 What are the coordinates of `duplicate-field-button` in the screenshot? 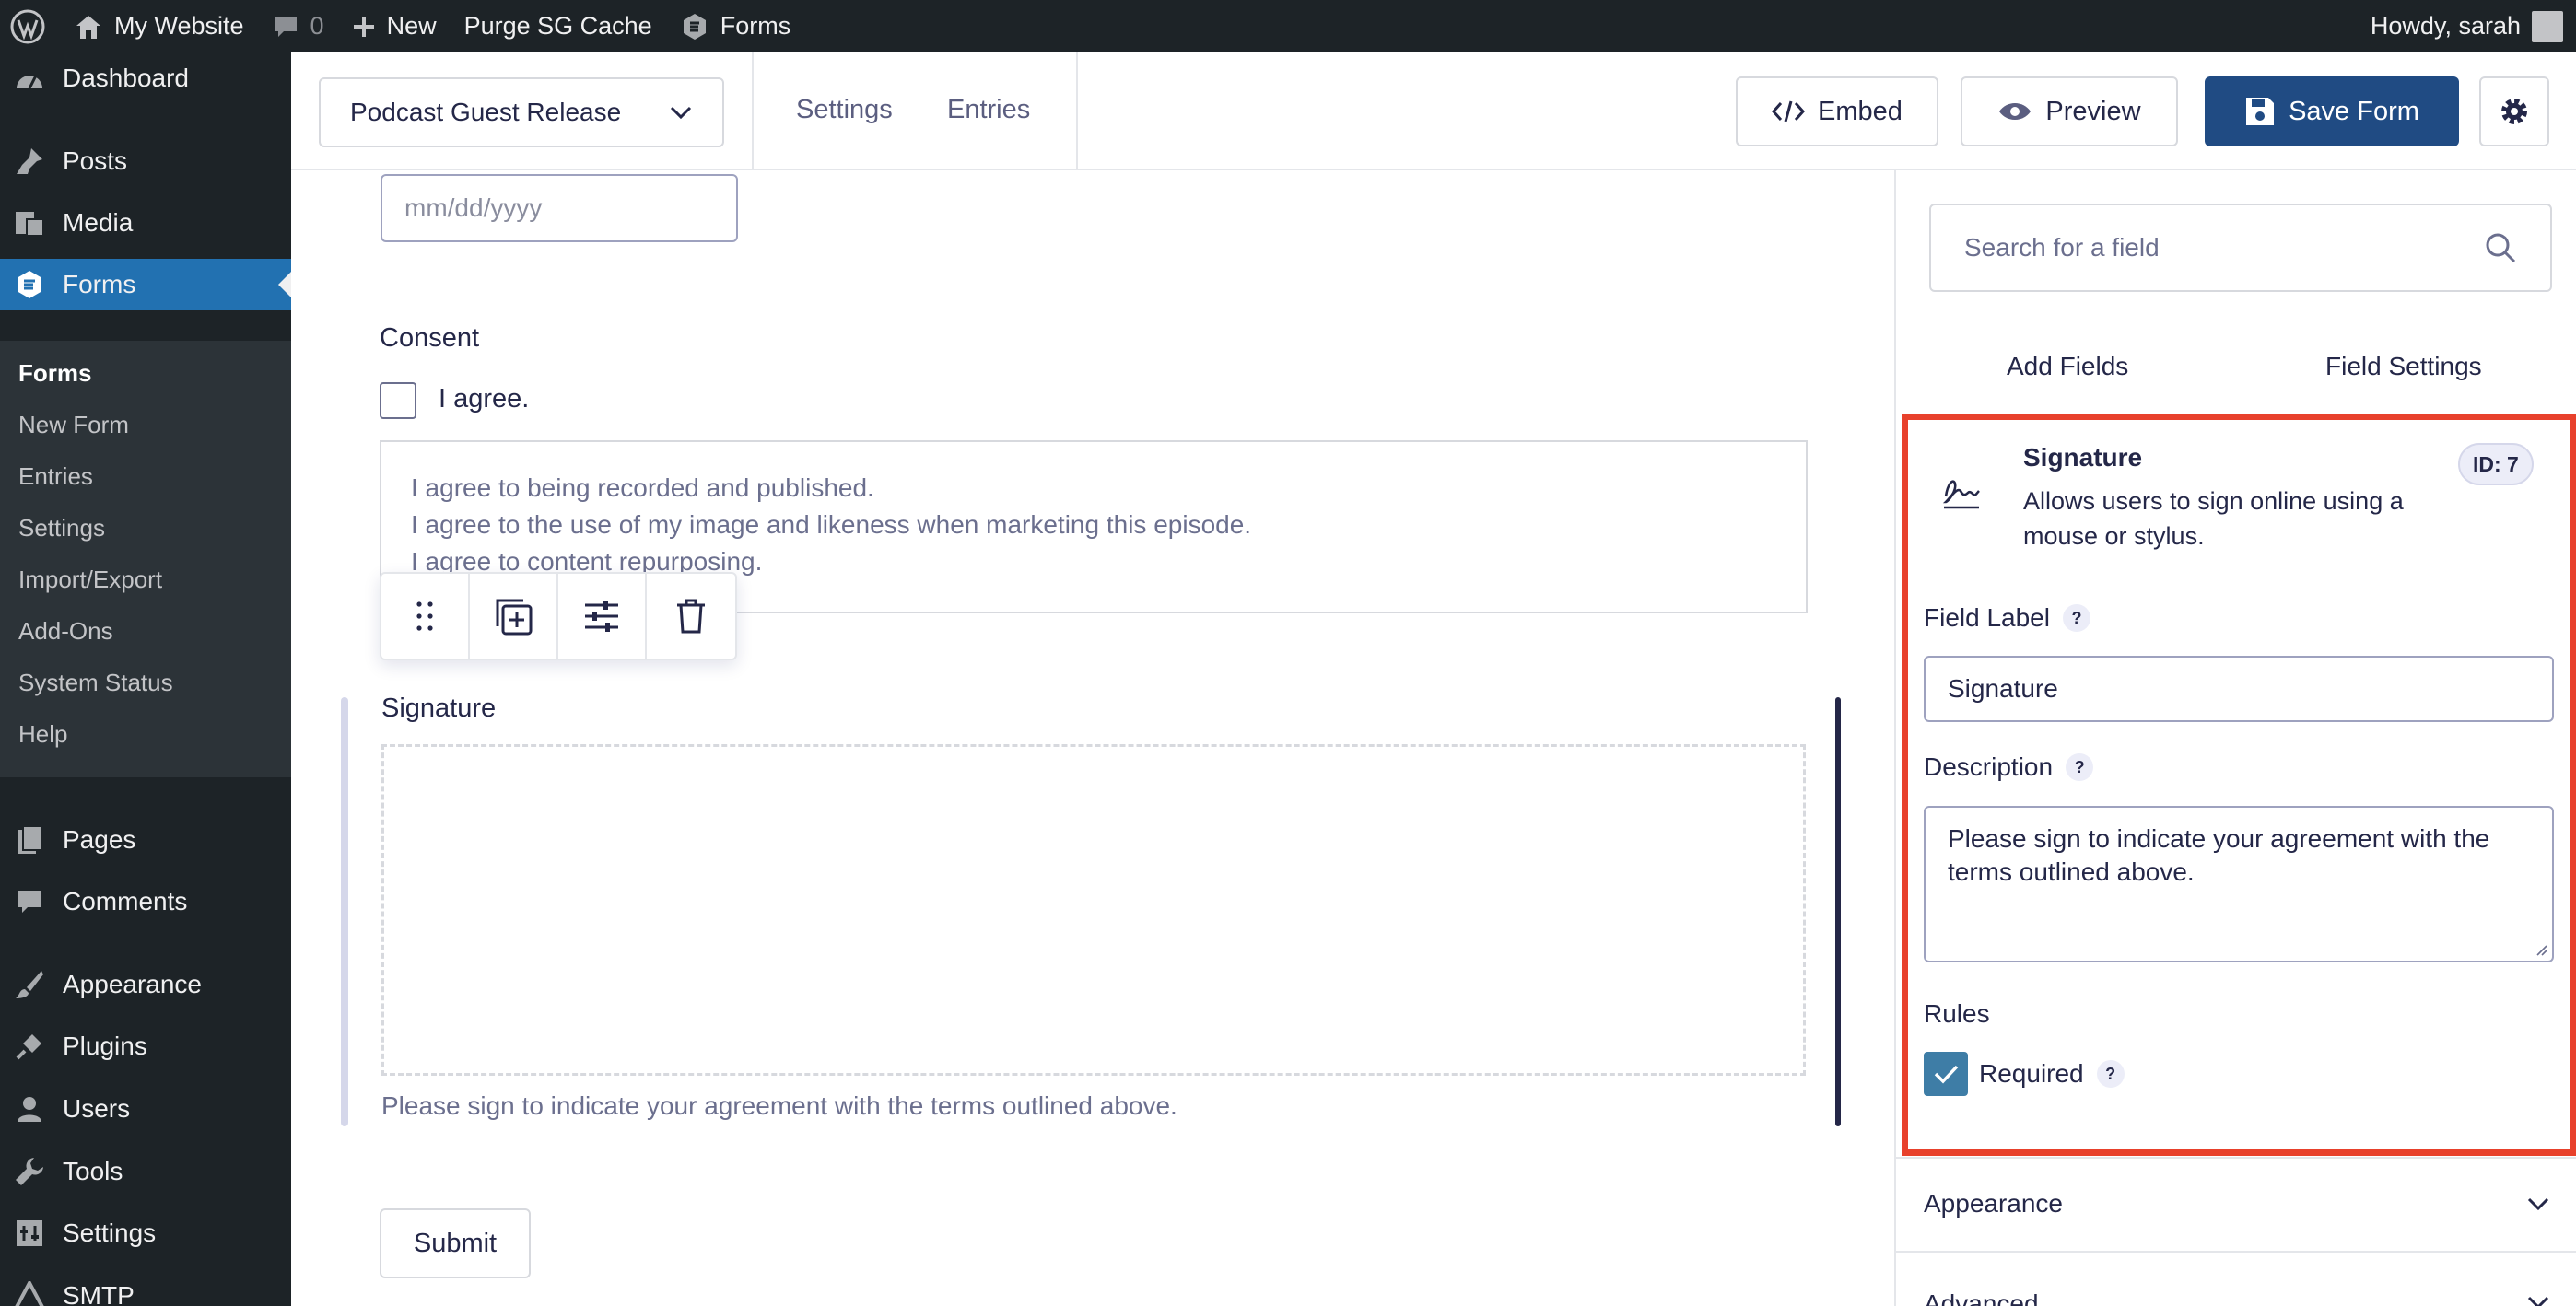 It's located at (514, 616).